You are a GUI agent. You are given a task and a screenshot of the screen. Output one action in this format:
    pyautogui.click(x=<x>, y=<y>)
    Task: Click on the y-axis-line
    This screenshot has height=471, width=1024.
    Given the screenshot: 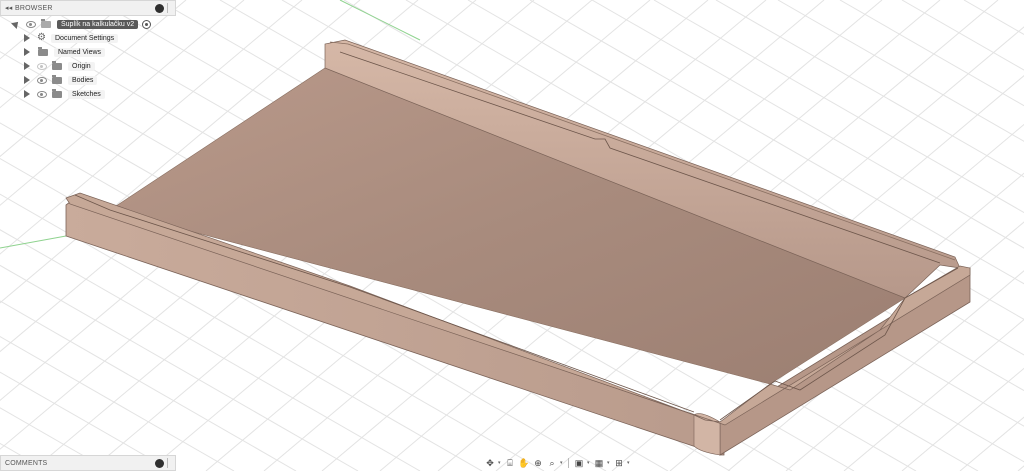 What is the action you would take?
    pyautogui.click(x=380, y=20)
    